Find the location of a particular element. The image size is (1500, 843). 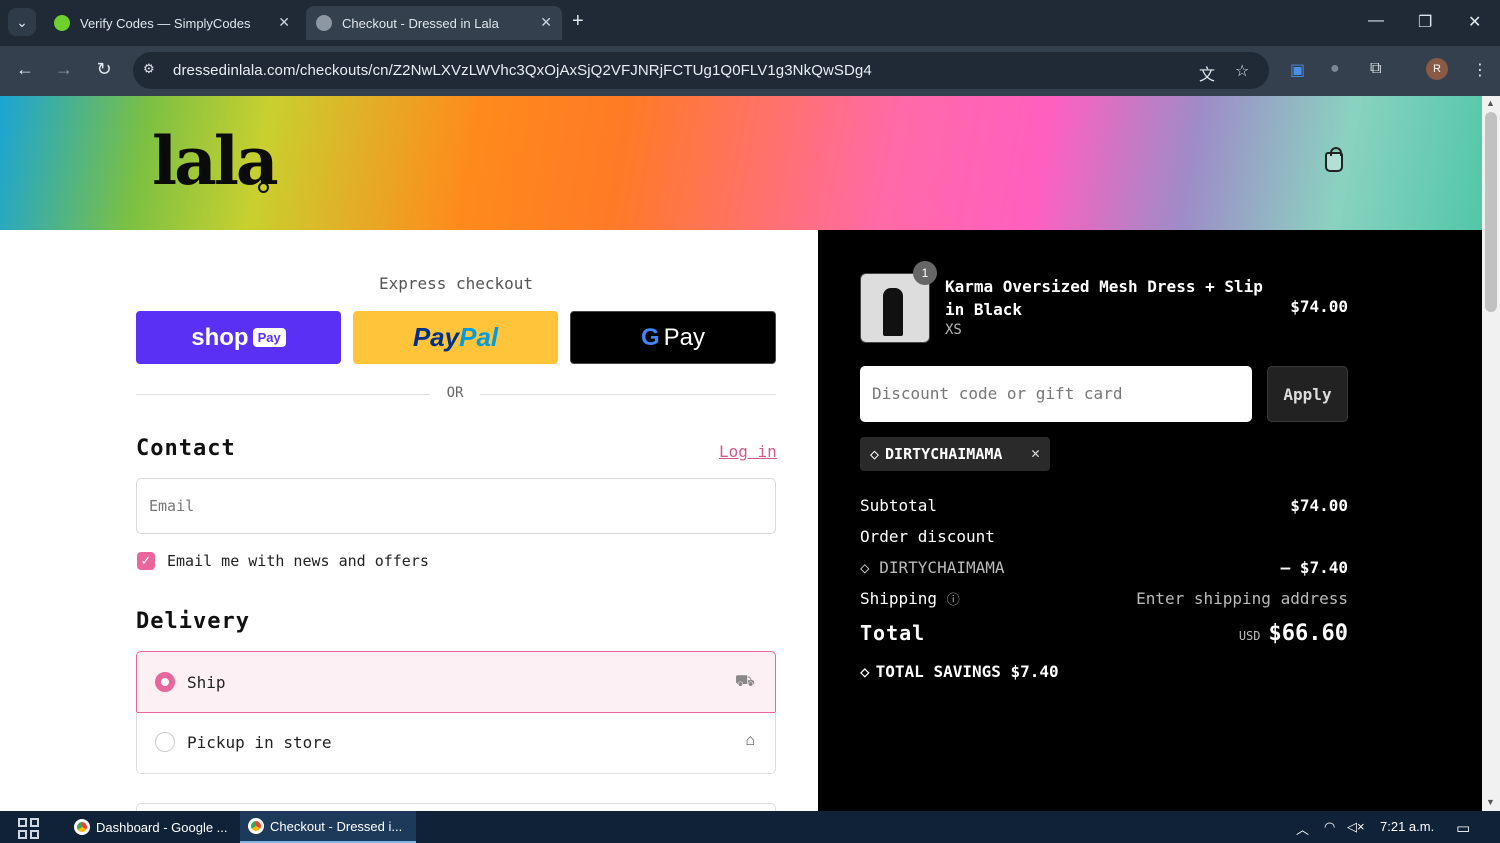

shop-pay-button: shop Pay is located at coordinates (238, 337).